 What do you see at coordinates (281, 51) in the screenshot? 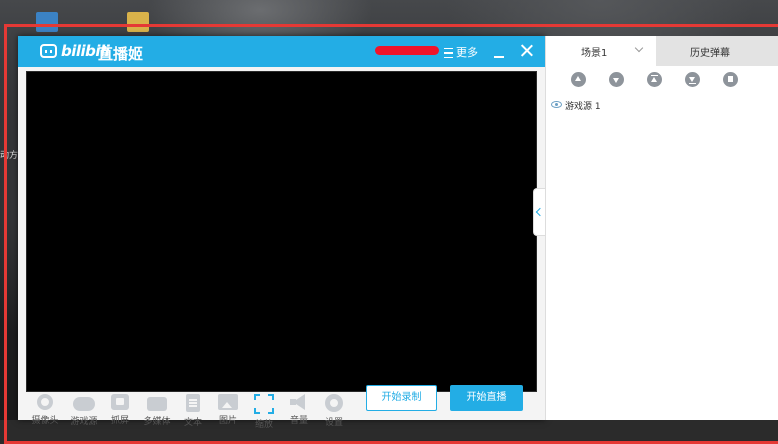
I see `titlebar: bilibili 直播姬 更多` at bounding box center [281, 51].